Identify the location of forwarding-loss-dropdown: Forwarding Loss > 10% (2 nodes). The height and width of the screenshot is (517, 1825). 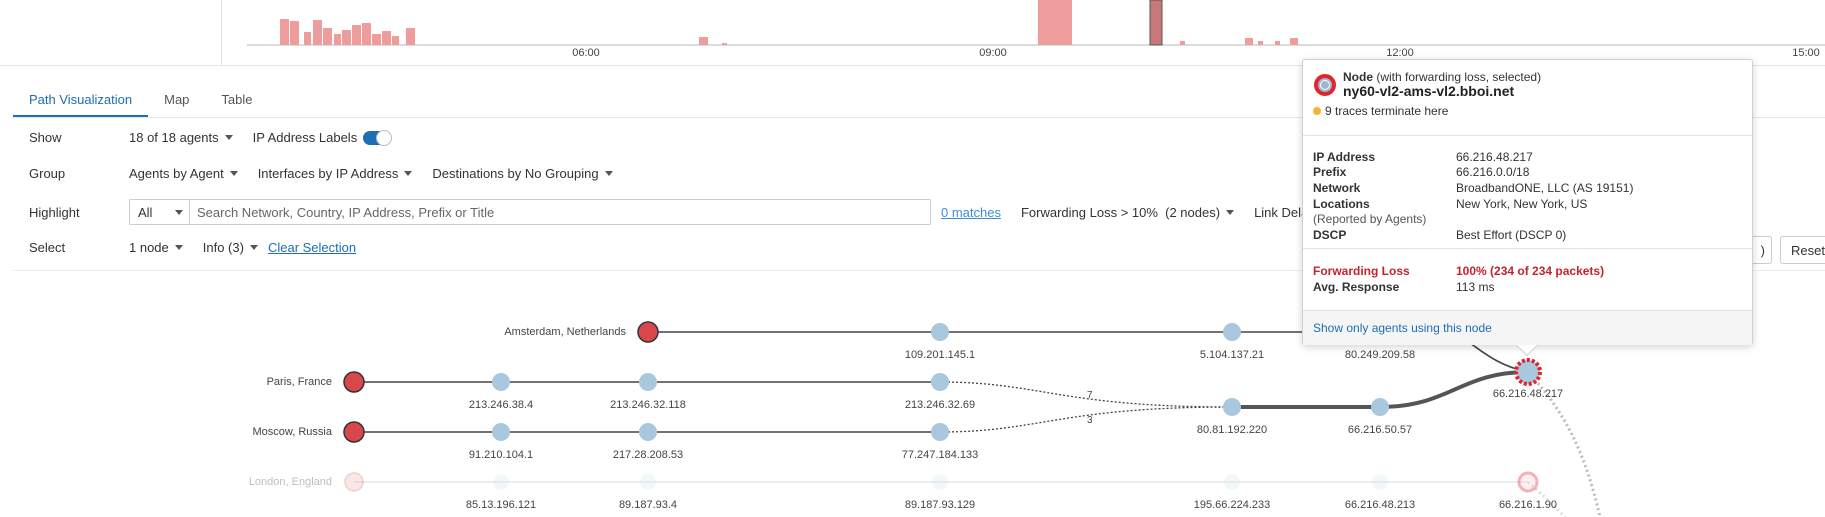
(1127, 212).